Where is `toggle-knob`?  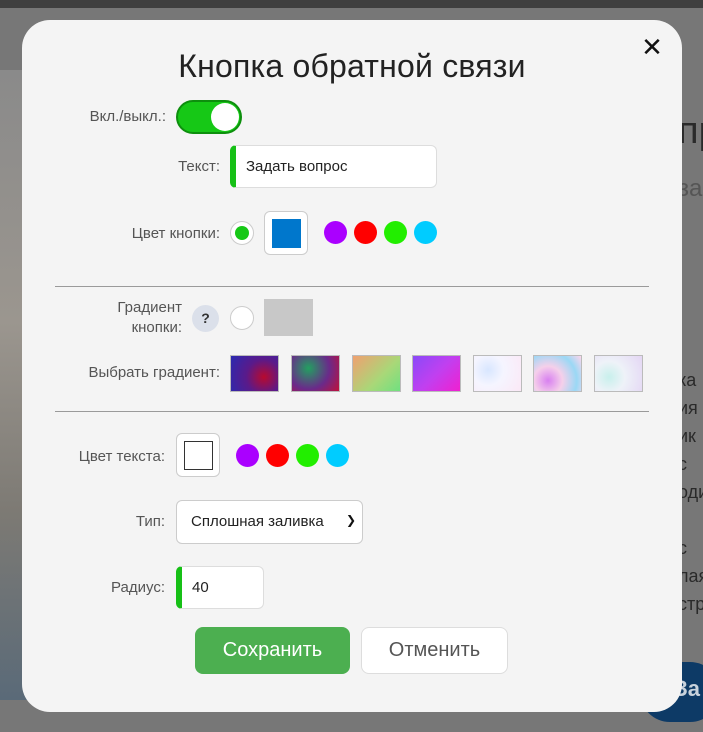 toggle-knob is located at coordinates (225, 117).